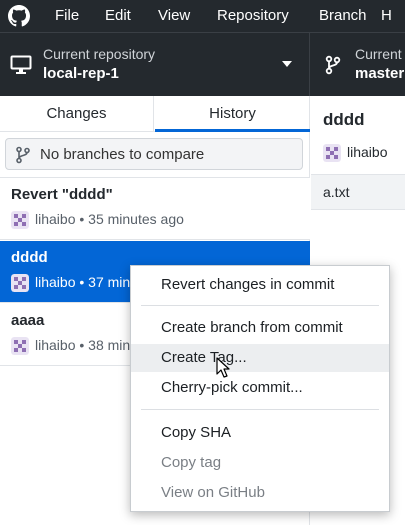  What do you see at coordinates (252, 327) in the screenshot?
I see `menu-item-label: Create branch from commit` at bounding box center [252, 327].